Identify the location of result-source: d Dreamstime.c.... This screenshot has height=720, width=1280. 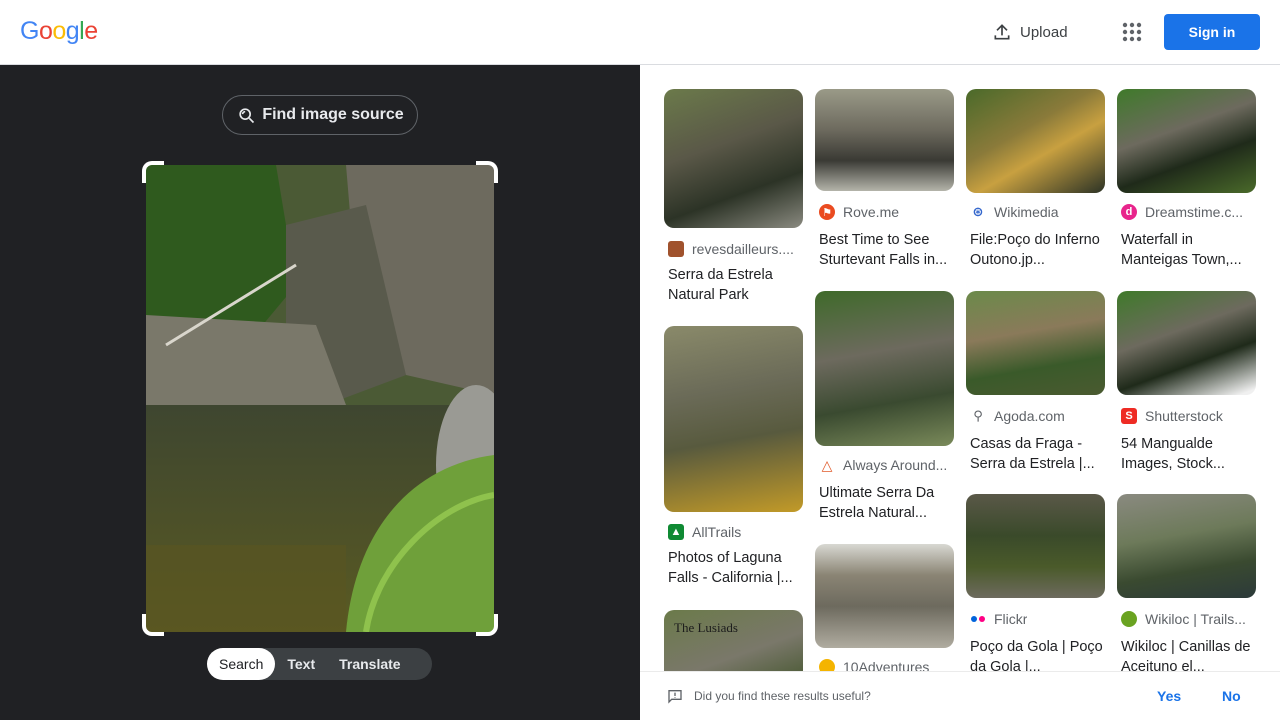
(1188, 212).